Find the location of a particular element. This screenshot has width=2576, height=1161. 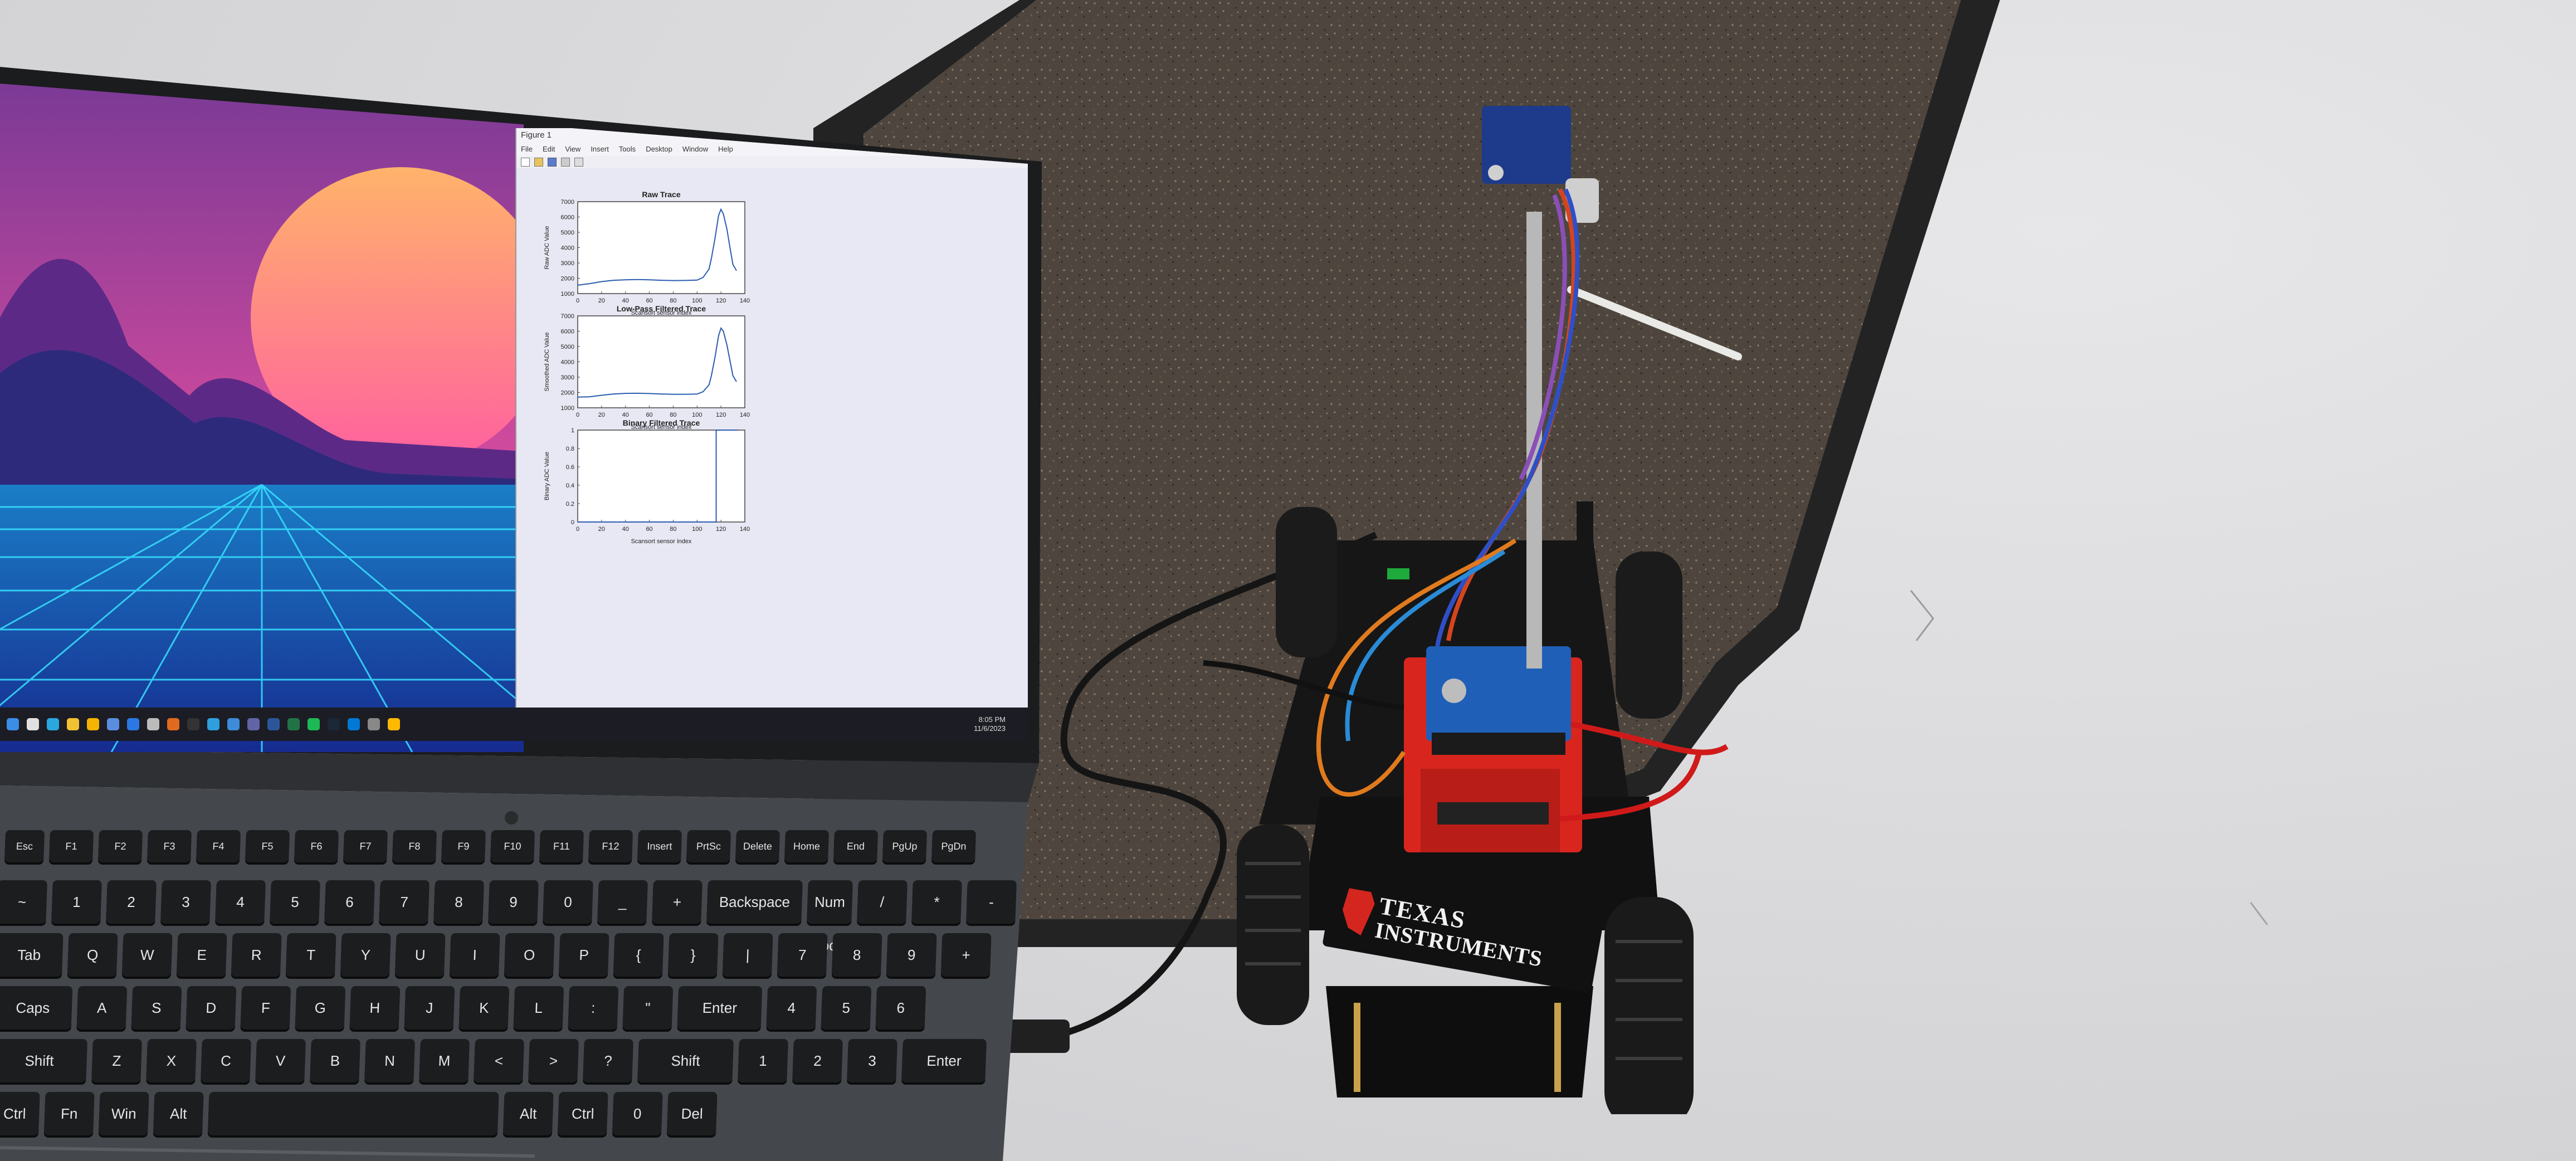

key-l: L is located at coordinates (538, 1008).